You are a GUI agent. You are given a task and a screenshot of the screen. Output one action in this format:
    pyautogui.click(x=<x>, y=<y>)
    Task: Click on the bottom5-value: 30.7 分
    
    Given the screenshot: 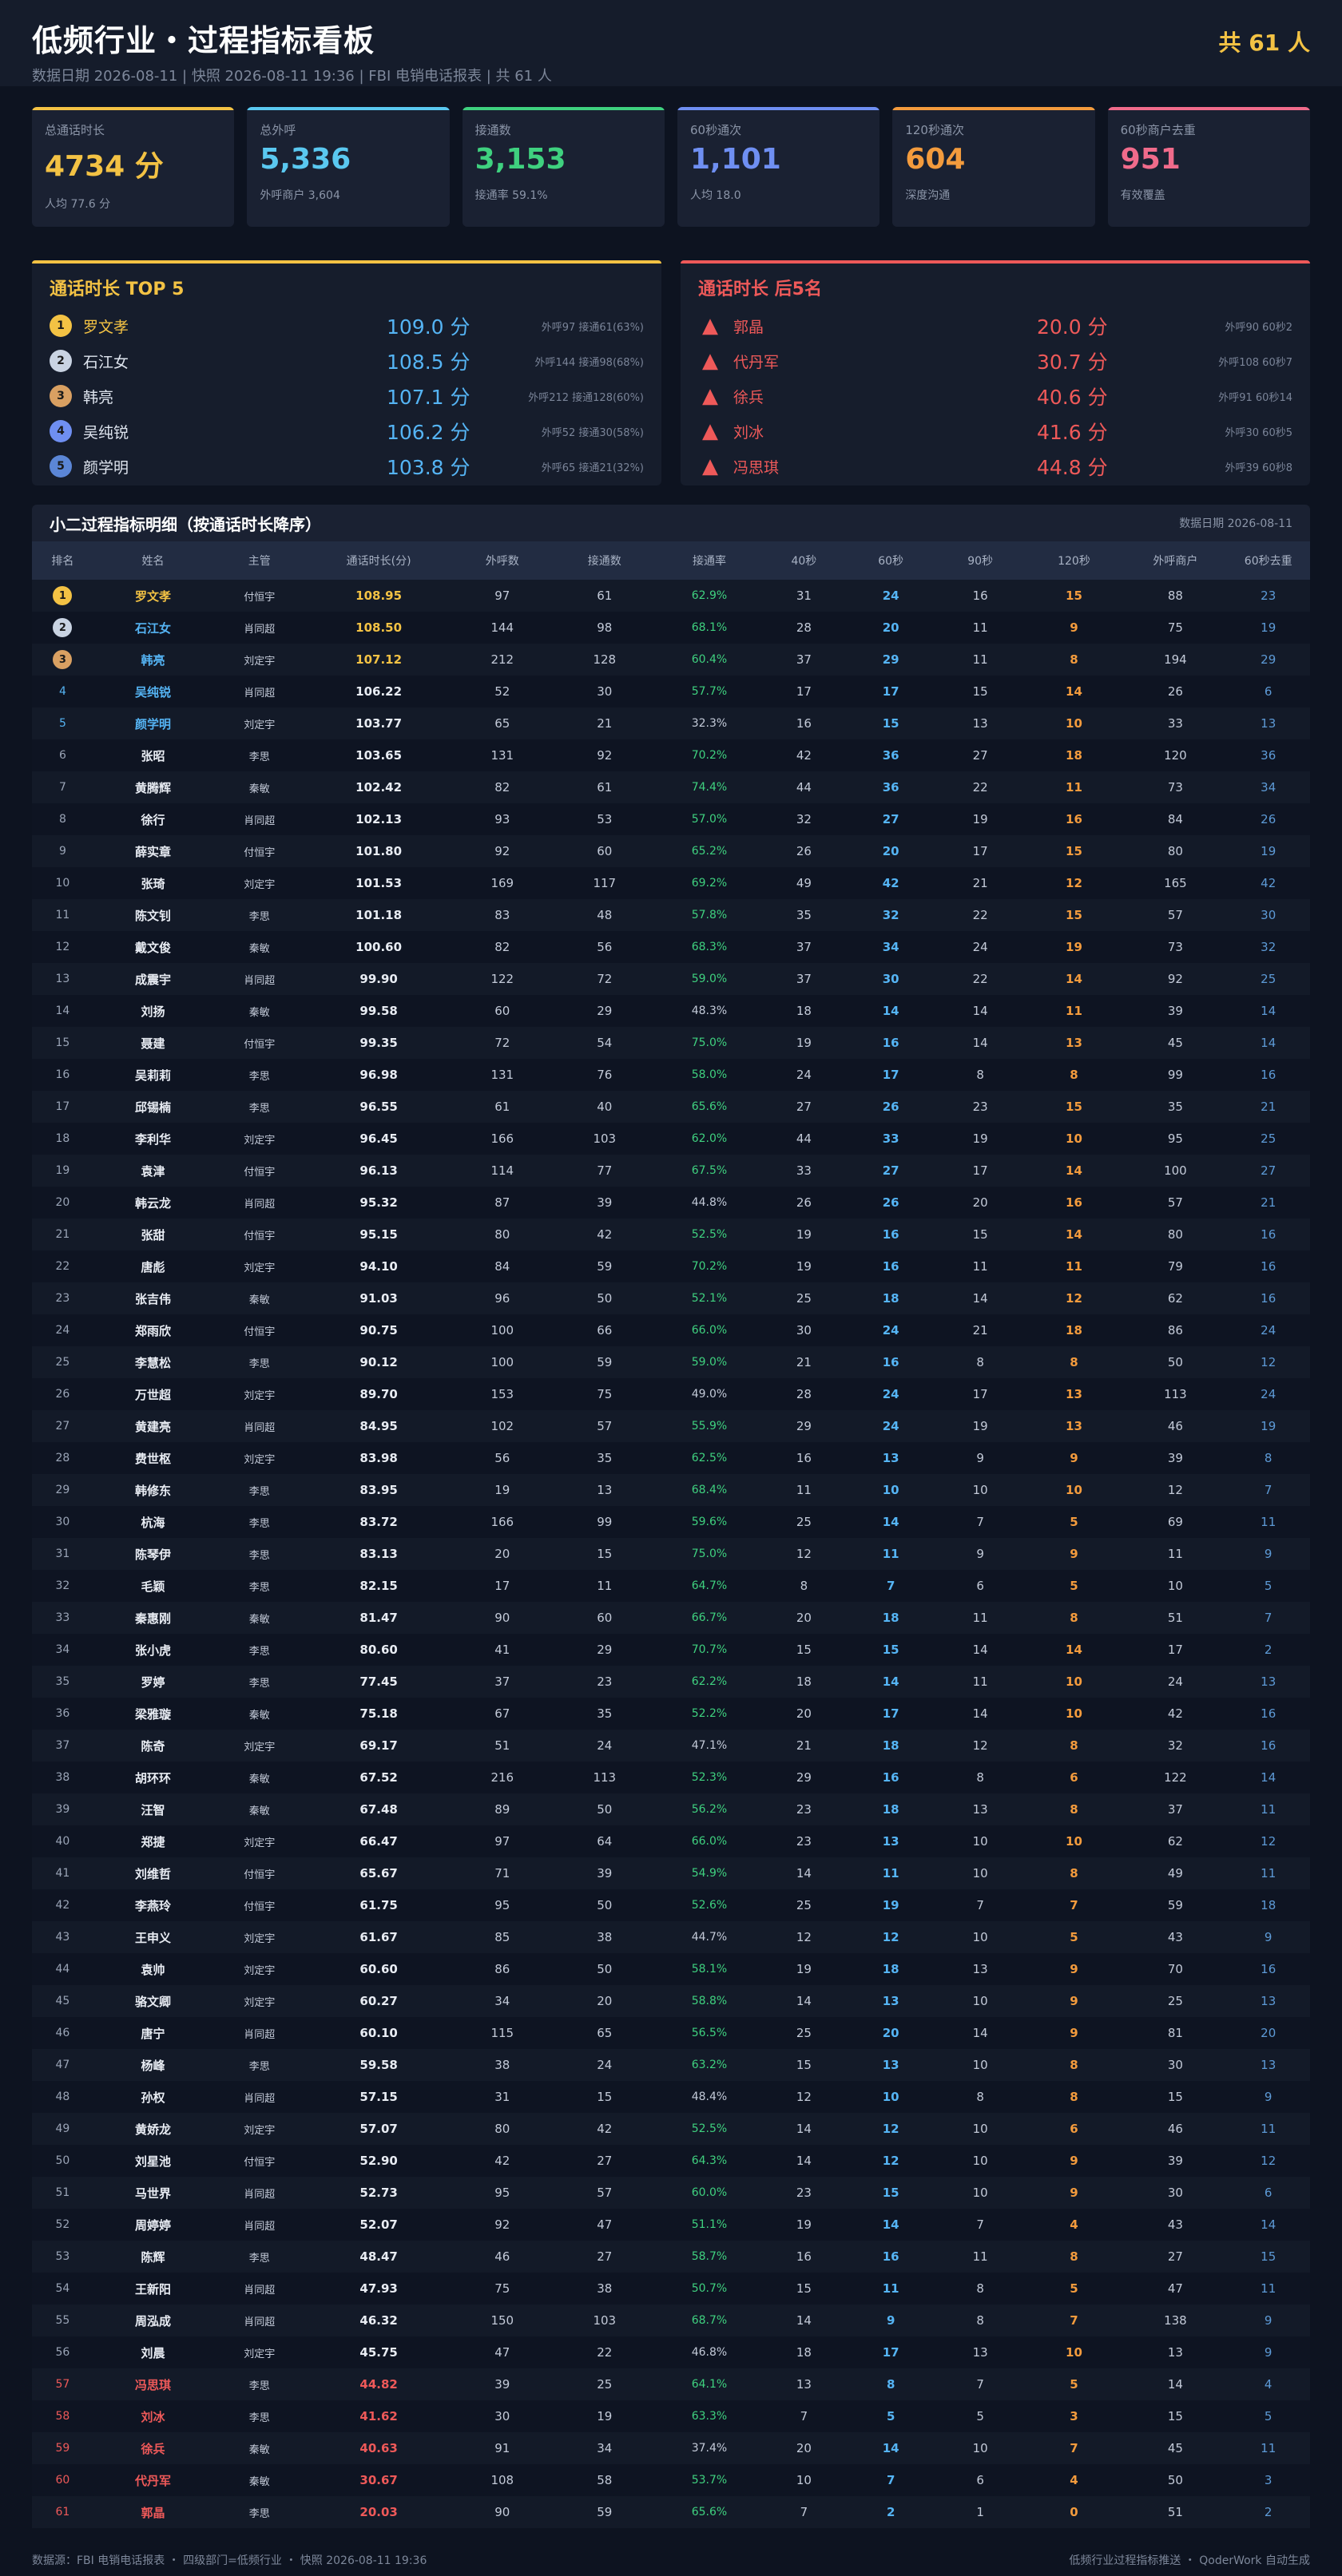 What is the action you would take?
    pyautogui.click(x=1072, y=362)
    